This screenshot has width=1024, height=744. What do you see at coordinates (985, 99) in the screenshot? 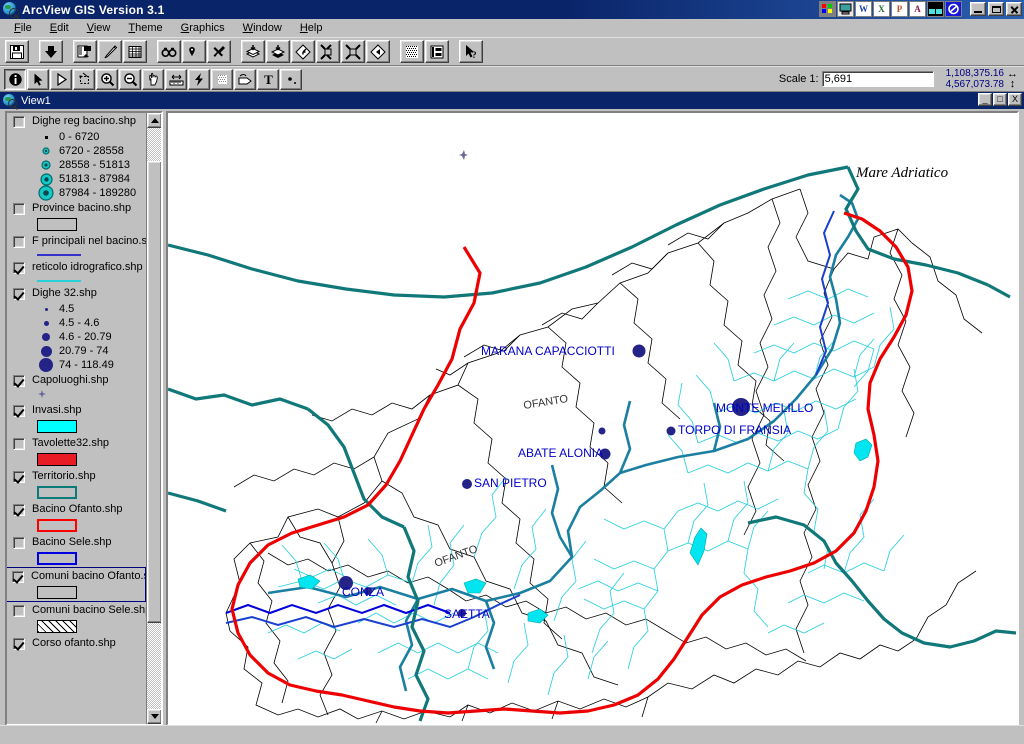
I see `view-minimize-button: _` at bounding box center [985, 99].